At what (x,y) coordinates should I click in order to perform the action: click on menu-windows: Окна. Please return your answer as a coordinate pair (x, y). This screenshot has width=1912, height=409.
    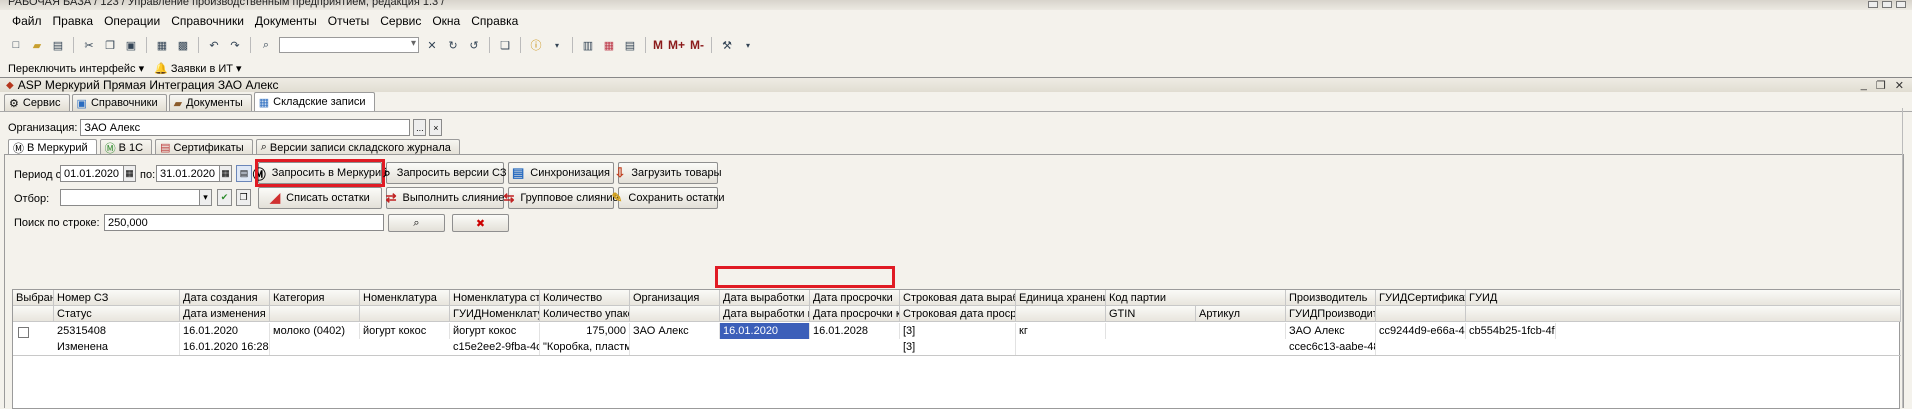
    Looking at the image, I should click on (446, 21).